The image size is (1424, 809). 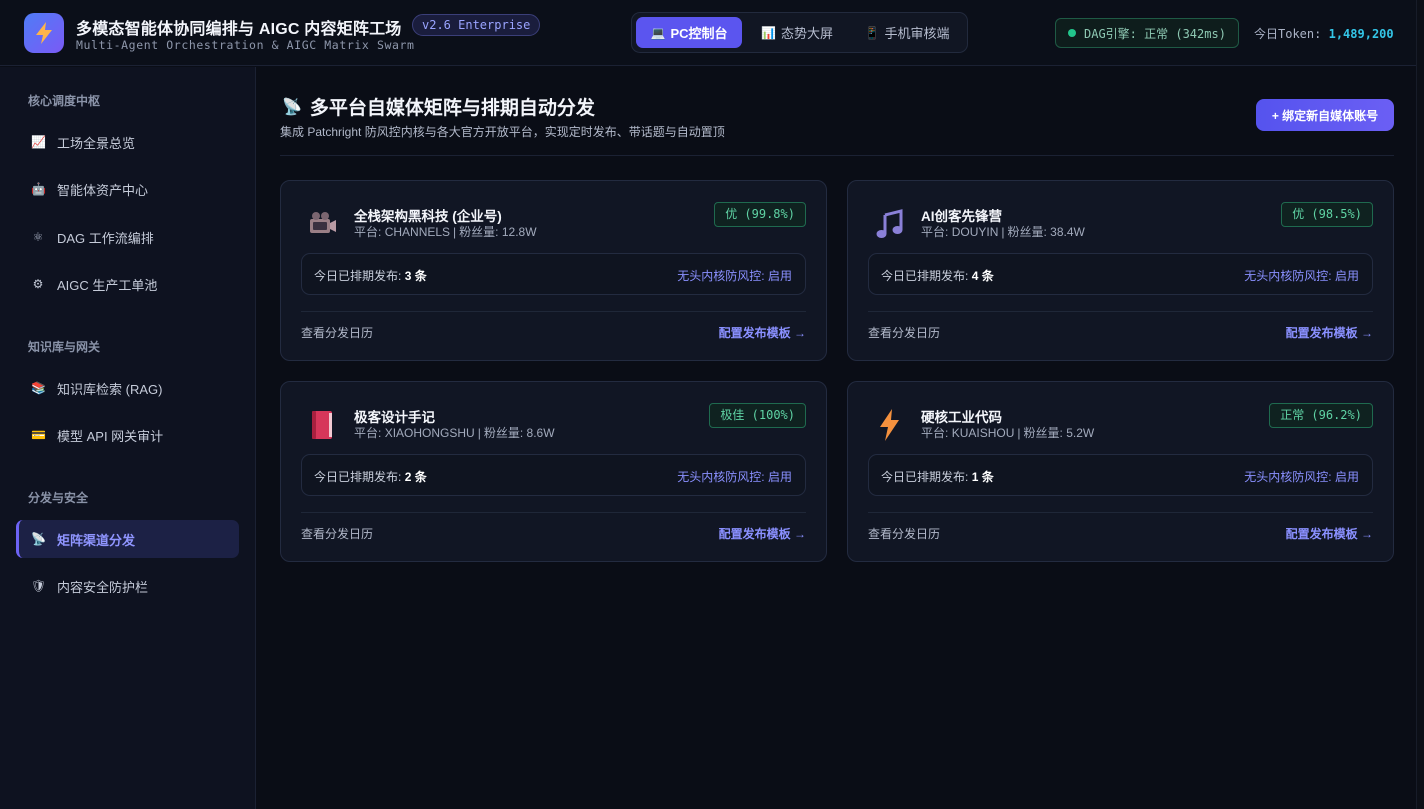 I want to click on chart-icon: 📊, so click(x=768, y=32).